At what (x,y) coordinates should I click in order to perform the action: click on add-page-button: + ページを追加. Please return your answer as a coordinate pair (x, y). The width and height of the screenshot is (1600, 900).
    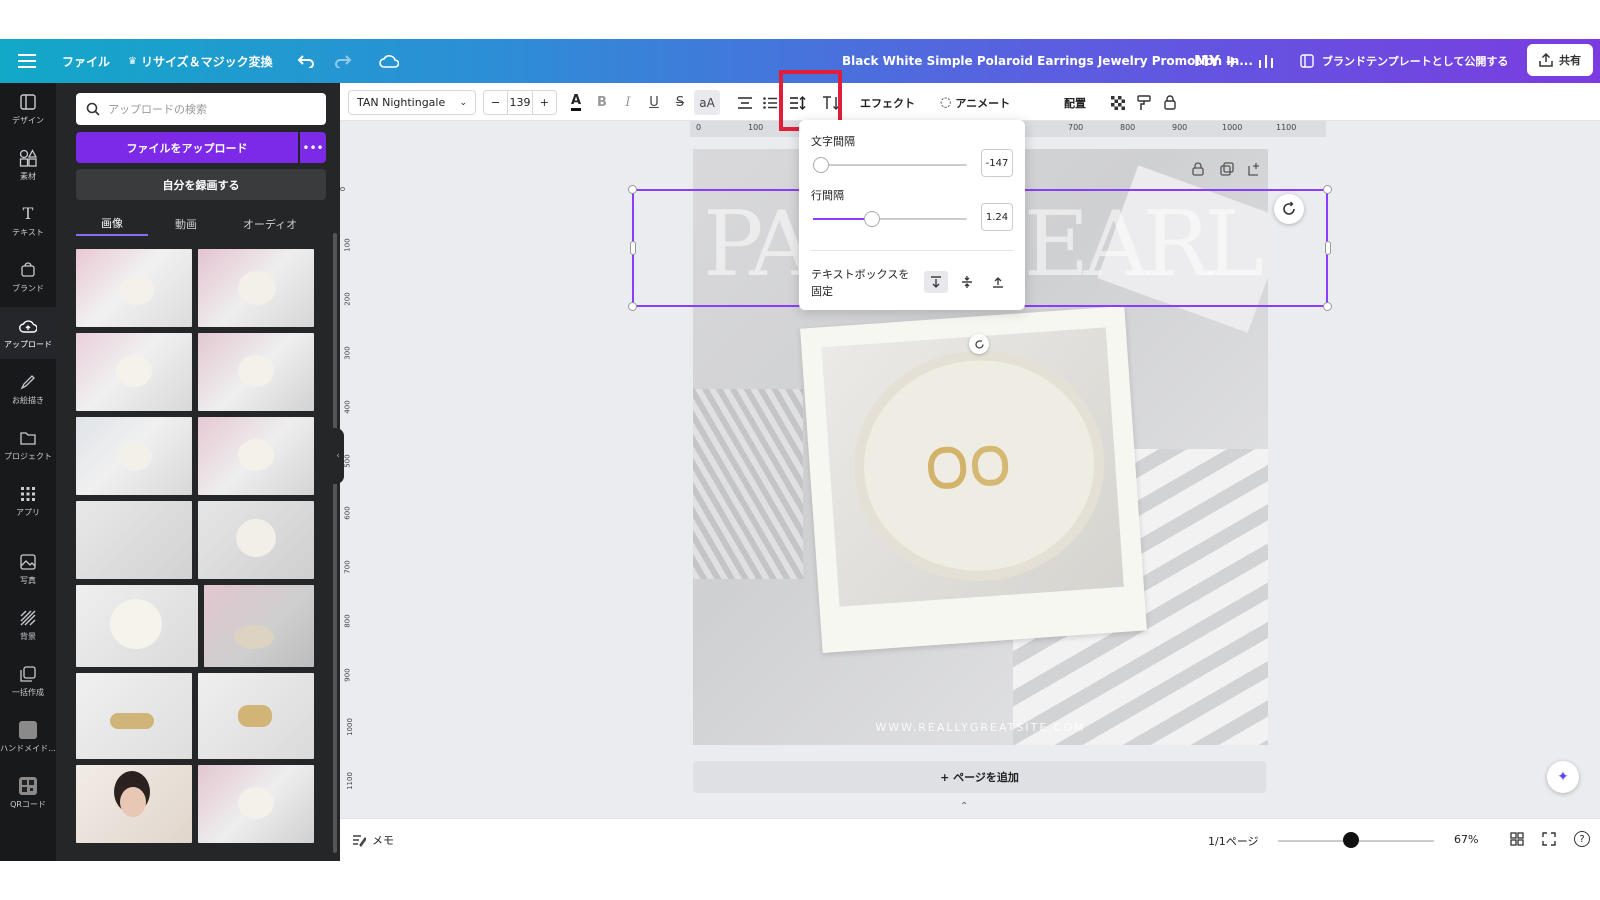
    Looking at the image, I should click on (979, 777).